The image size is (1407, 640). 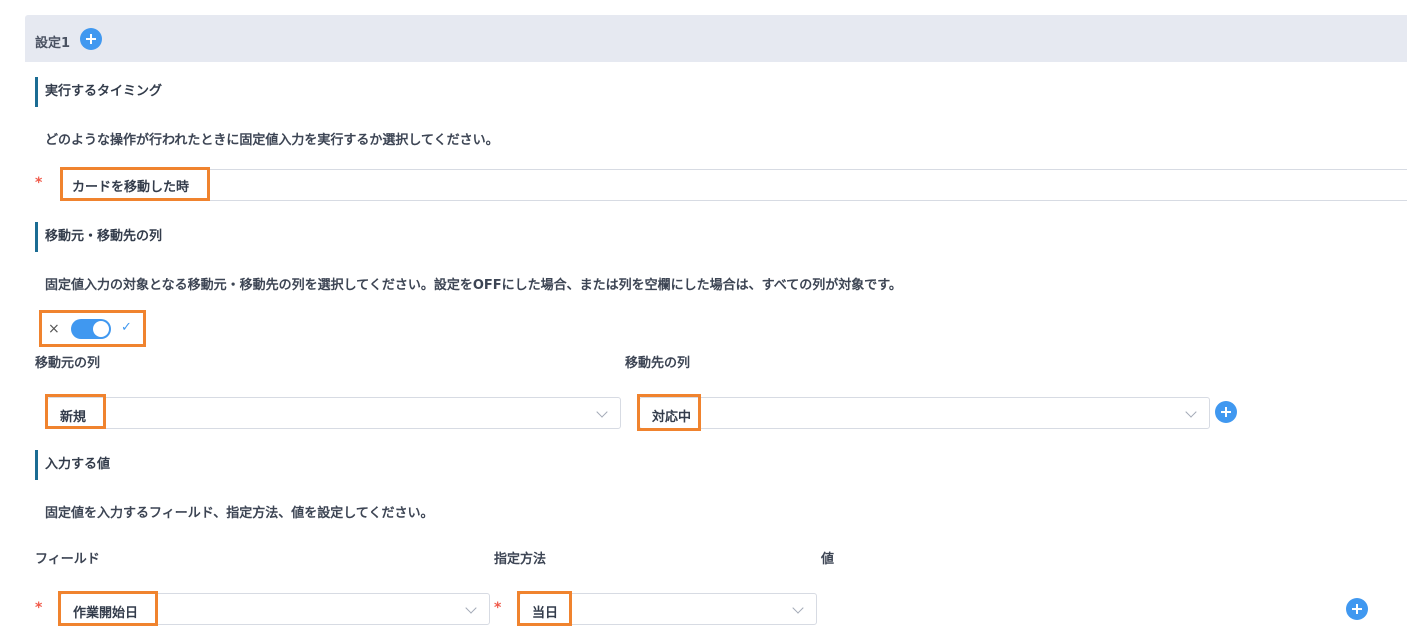 What do you see at coordinates (98, 237) in the screenshot?
I see `columns-section-title: 移動元・移動先の列` at bounding box center [98, 237].